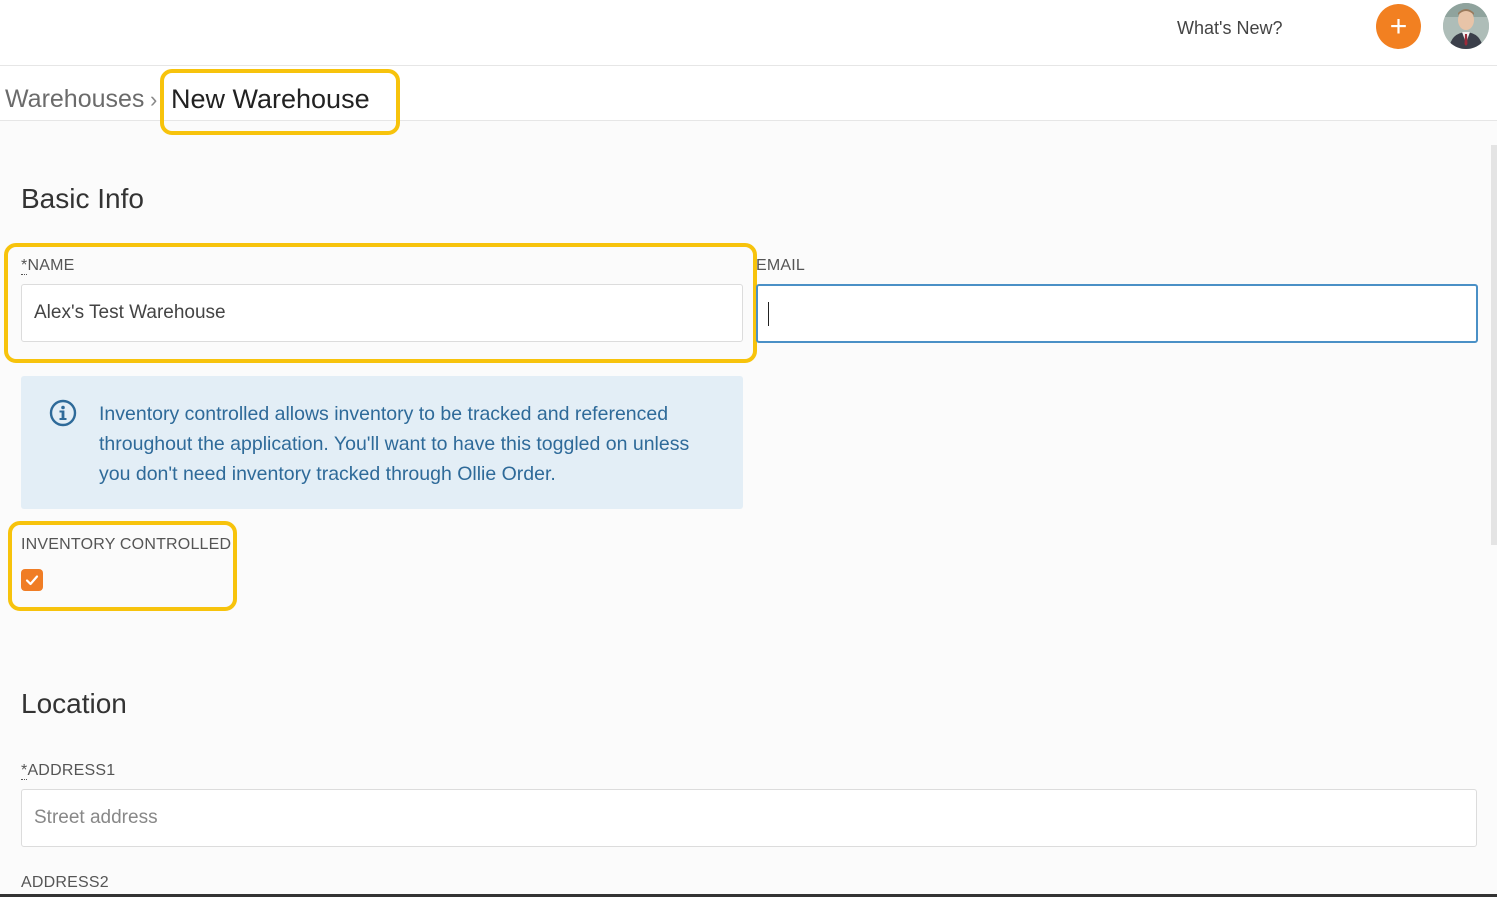 The height and width of the screenshot is (897, 1497). What do you see at coordinates (1494, 345) in the screenshot?
I see `scrollbar` at bounding box center [1494, 345].